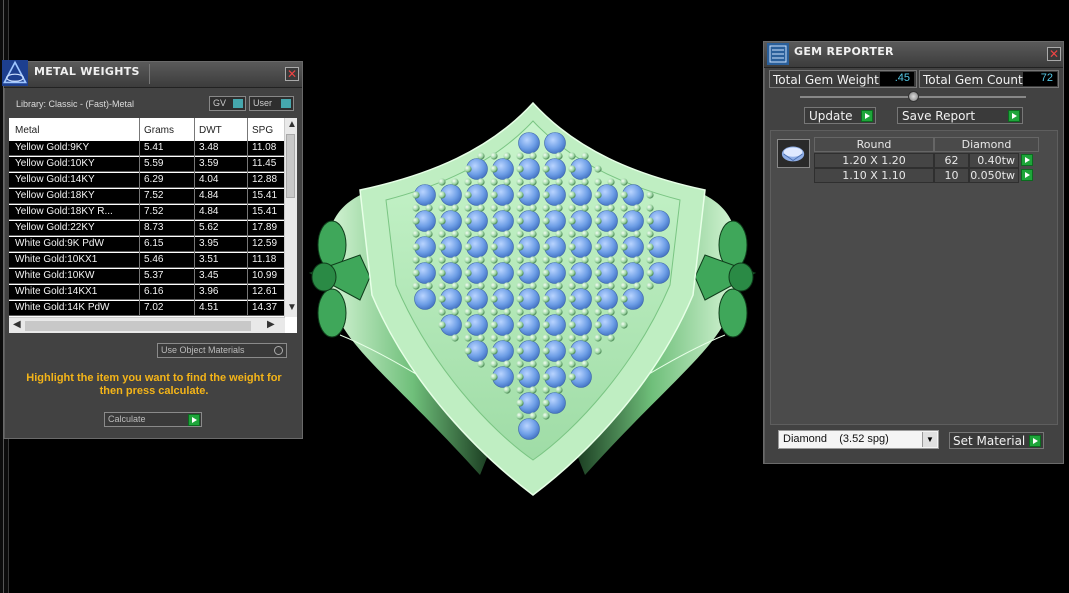 This screenshot has height=593, width=1069. What do you see at coordinates (292, 307) in the screenshot?
I see `scroll-down-icon: ▼` at bounding box center [292, 307].